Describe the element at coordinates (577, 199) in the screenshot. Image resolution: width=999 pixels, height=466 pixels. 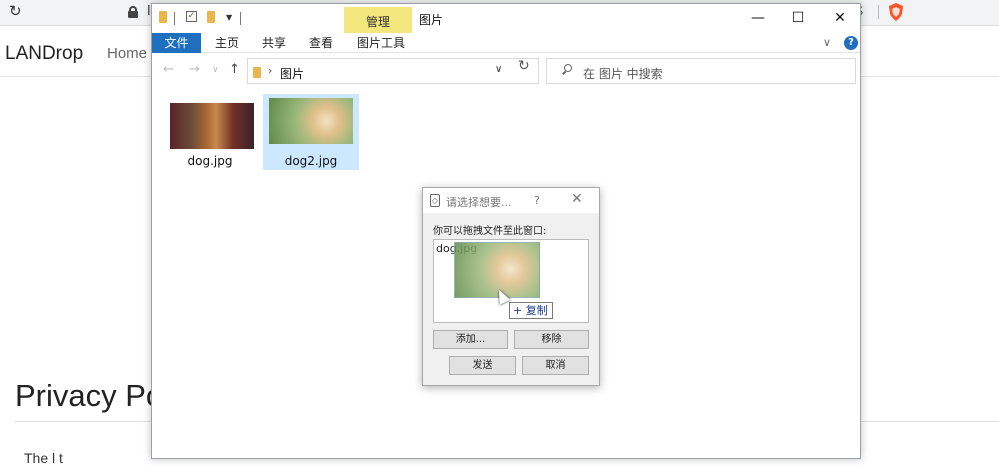
I see `dialog-close-button: ✕` at that location.